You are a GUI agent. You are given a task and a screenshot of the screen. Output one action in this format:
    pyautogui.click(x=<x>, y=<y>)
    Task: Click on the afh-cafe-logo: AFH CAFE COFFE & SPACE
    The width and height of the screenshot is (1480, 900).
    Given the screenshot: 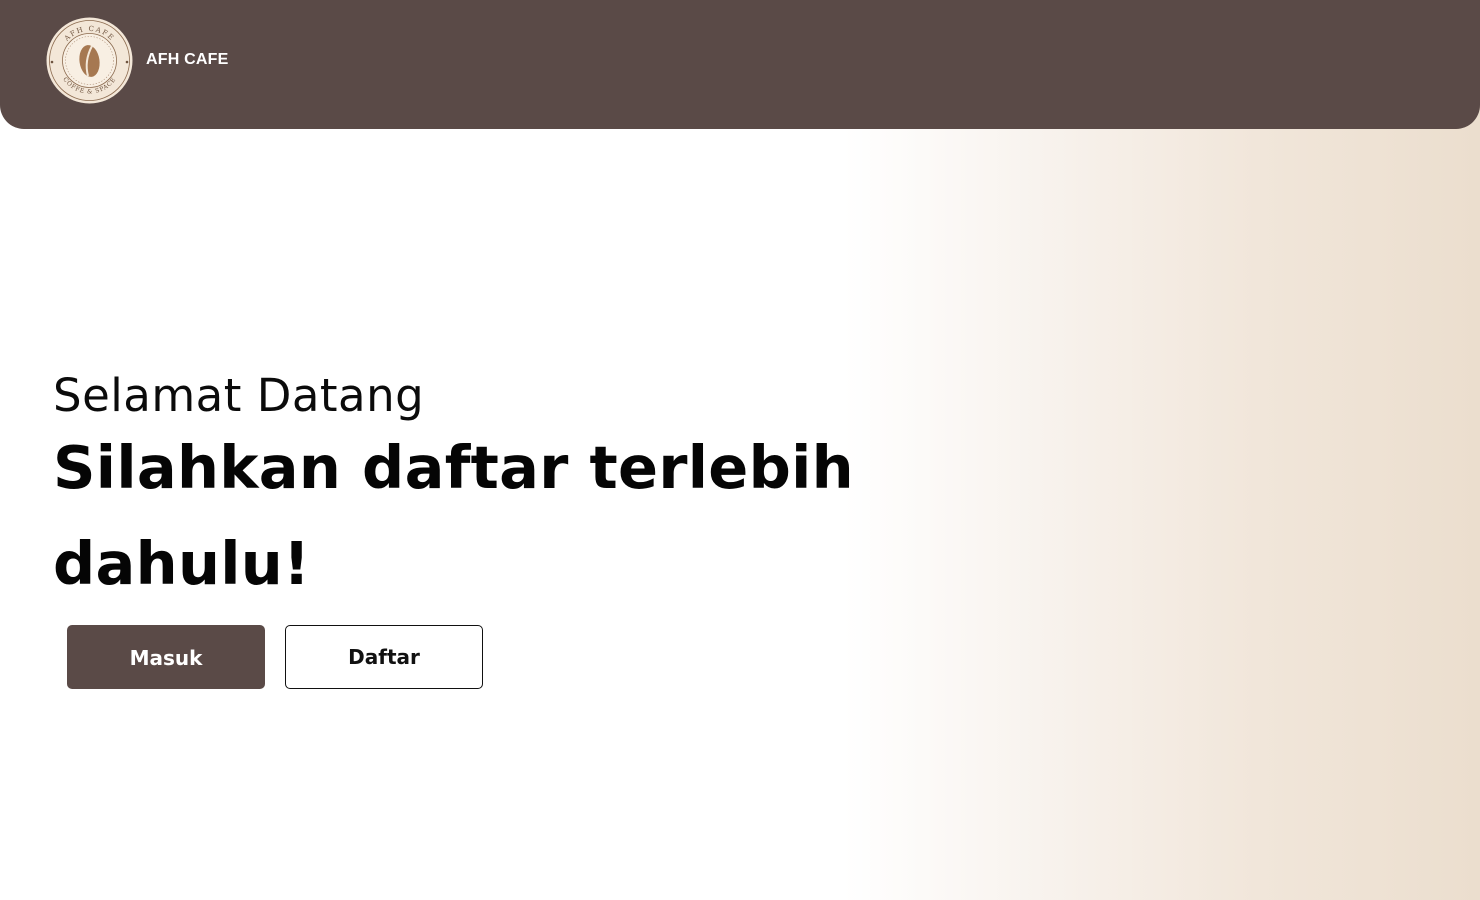 What is the action you would take?
    pyautogui.click(x=89, y=60)
    